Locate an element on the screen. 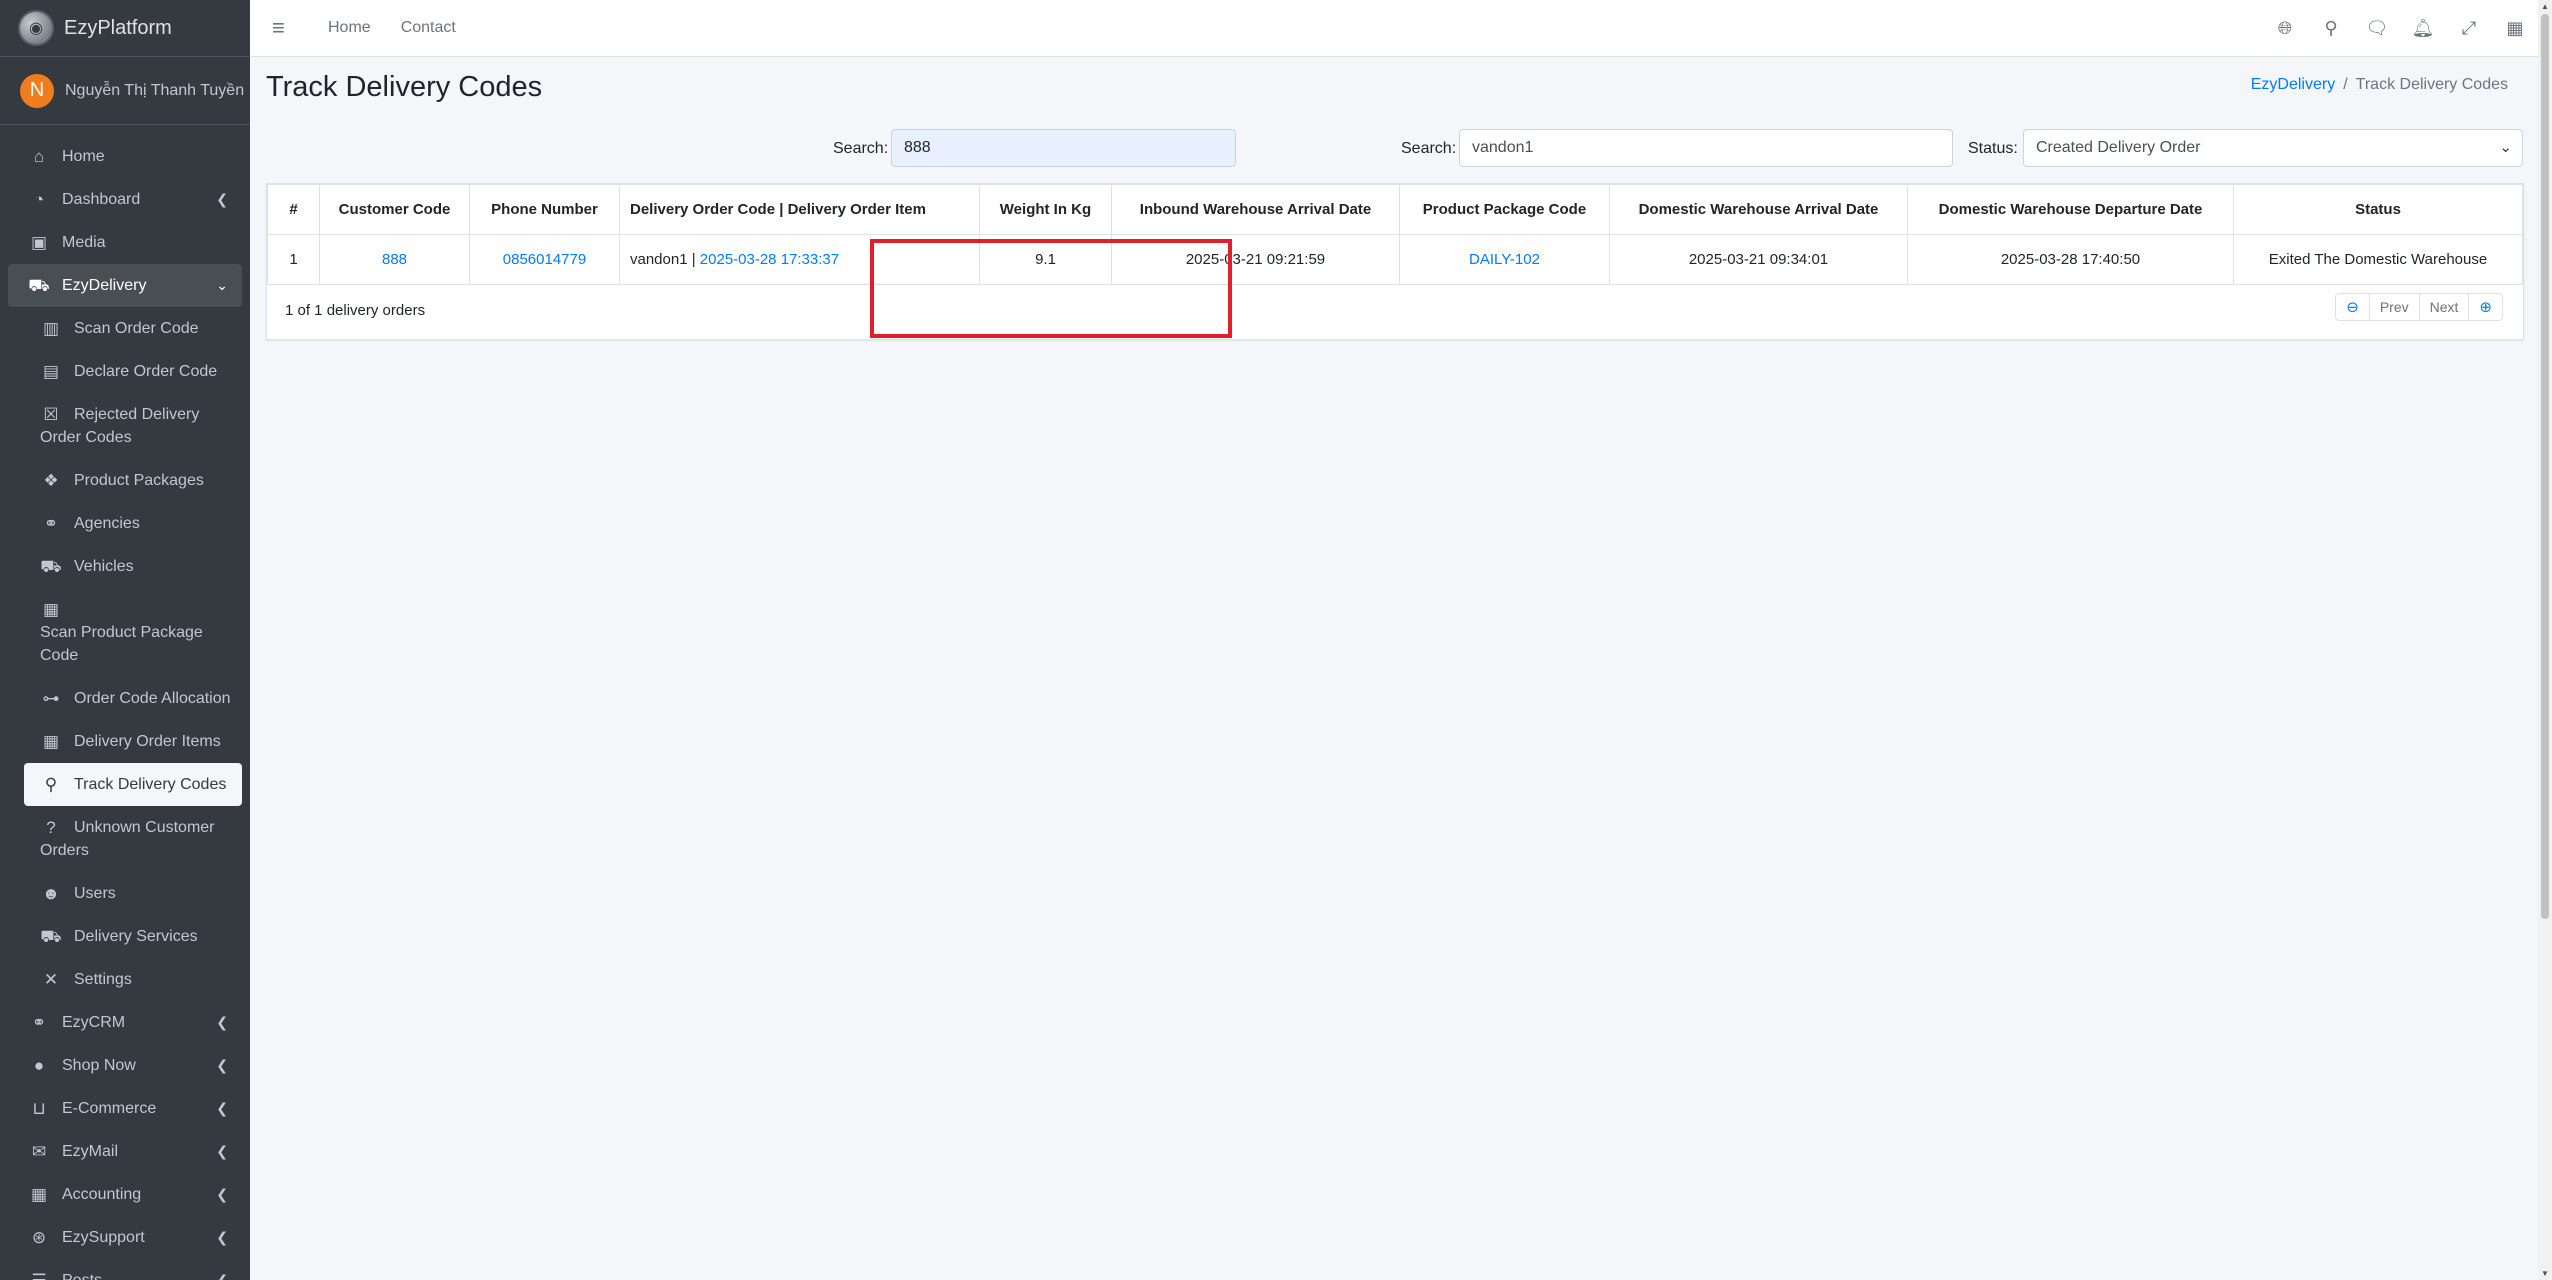 Image resolution: width=2552 pixels, height=1280 pixels. sidebar-item-dashboard: ◔ Dashboard ❮ is located at coordinates (125, 199).